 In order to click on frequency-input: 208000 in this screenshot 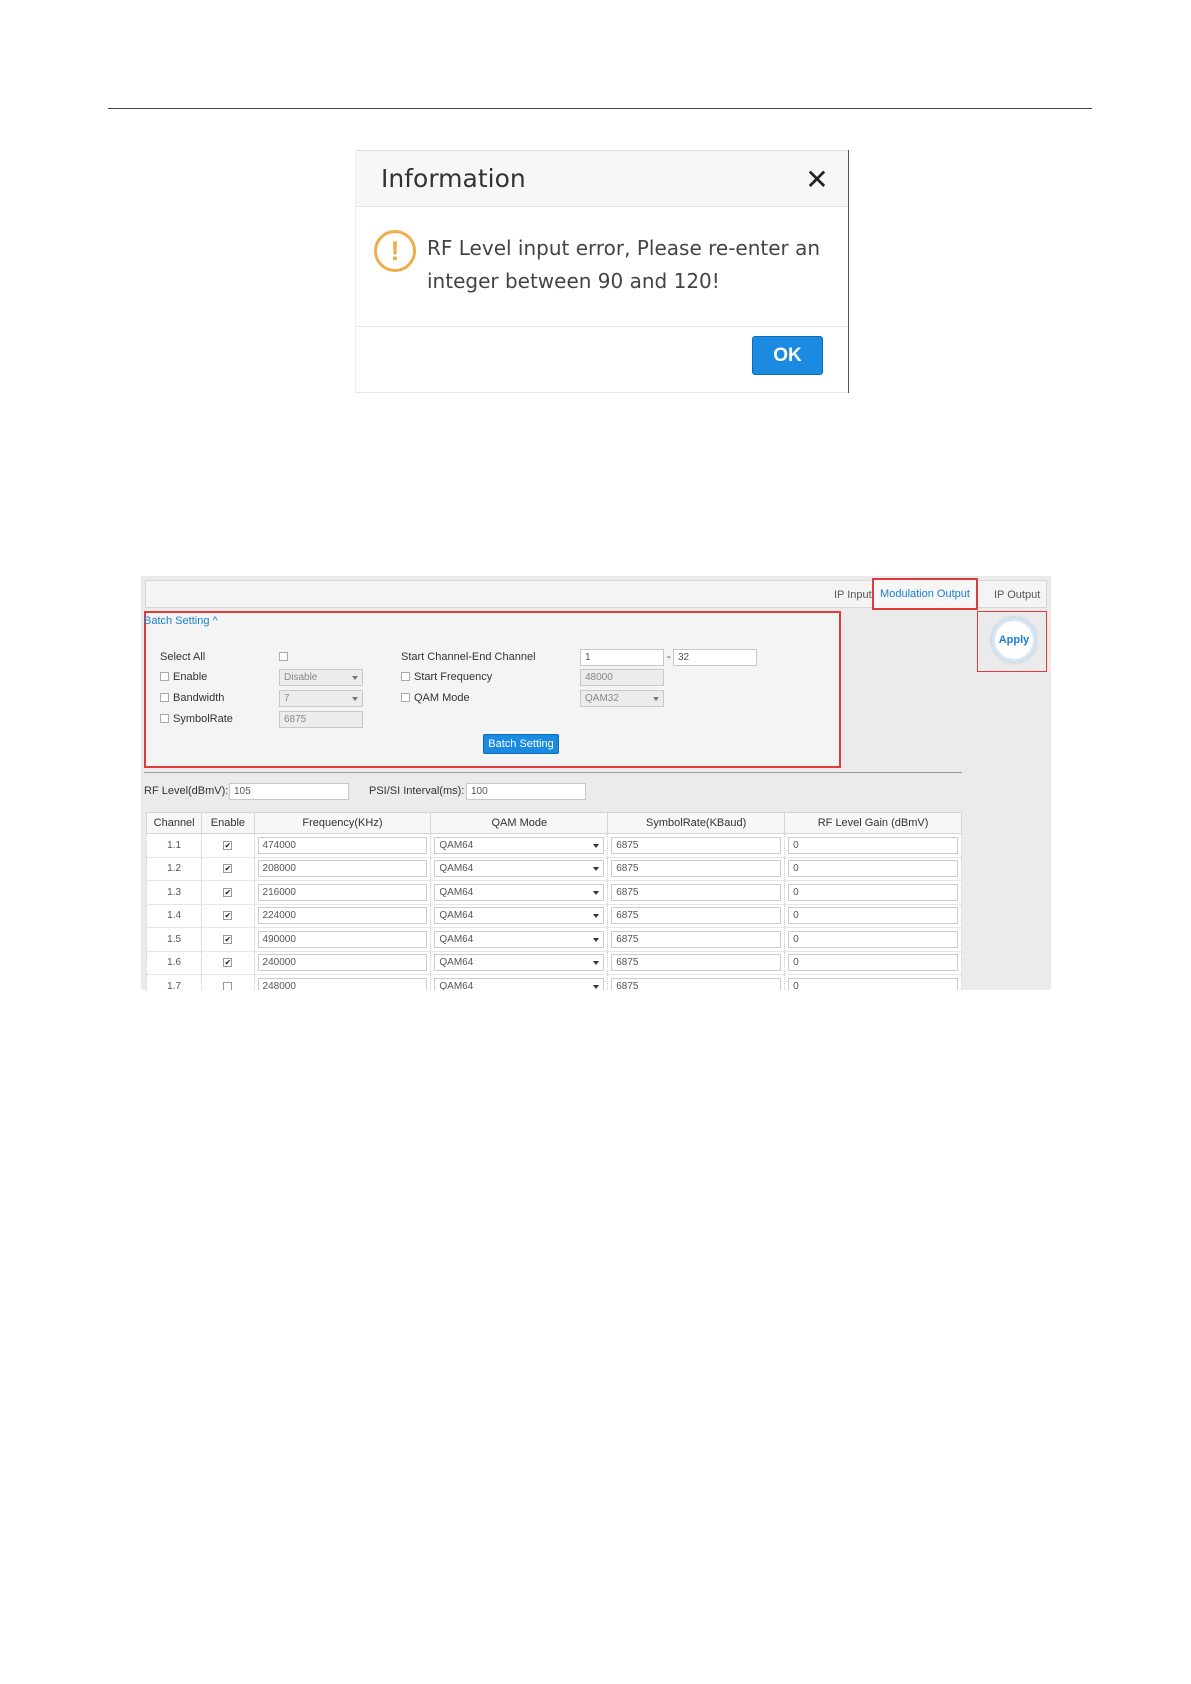, I will do `click(342, 869)`.